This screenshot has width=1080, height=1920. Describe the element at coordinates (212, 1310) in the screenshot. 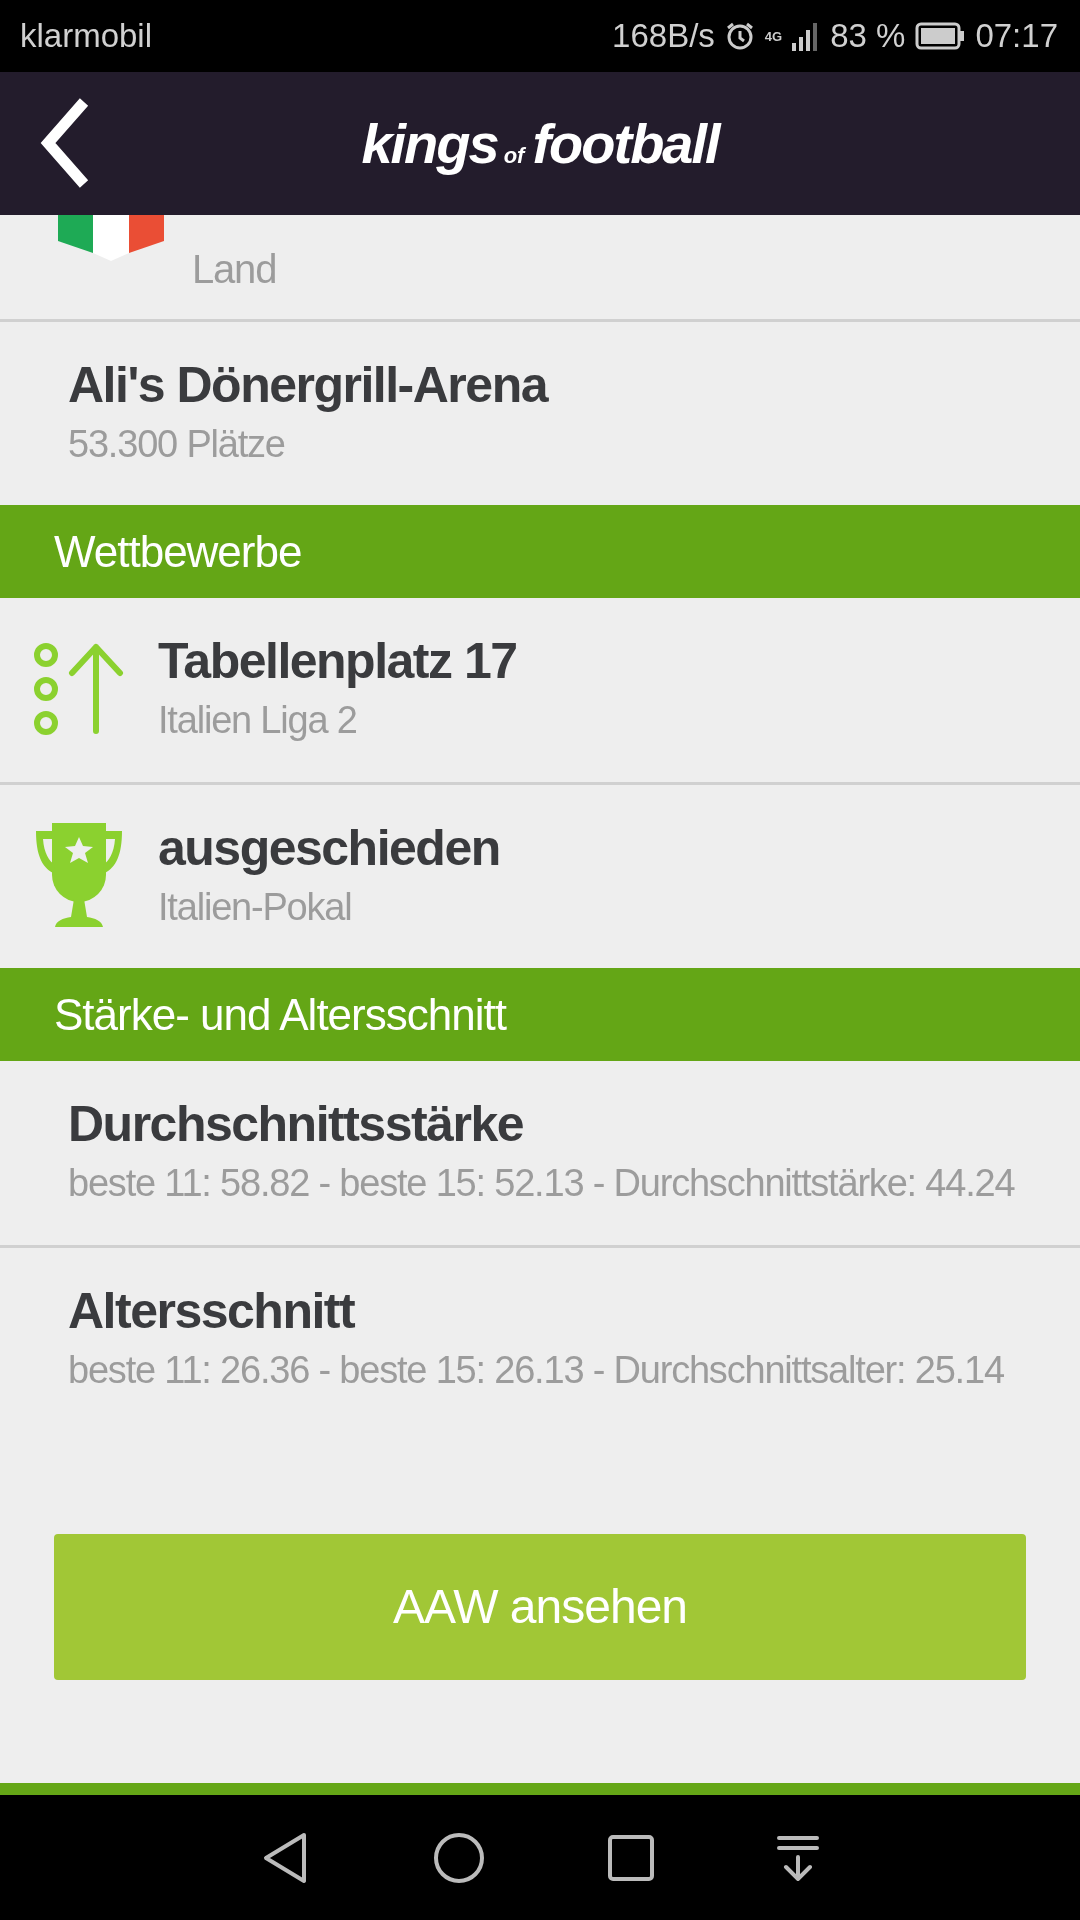

I see `row-title: Altersschnitt` at that location.